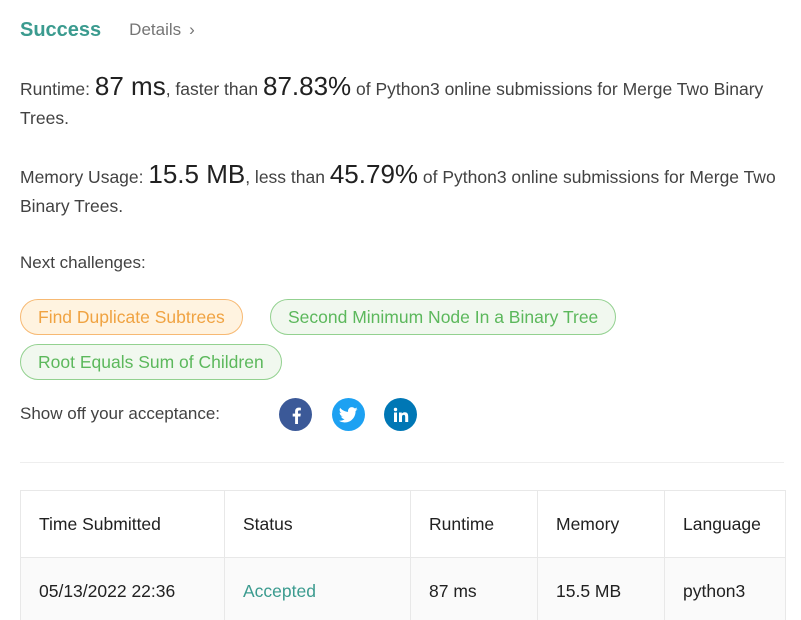  Describe the element at coordinates (151, 362) in the screenshot. I see `challenge-tag-root-equals-sum: Root Equals Sum of Children` at that location.